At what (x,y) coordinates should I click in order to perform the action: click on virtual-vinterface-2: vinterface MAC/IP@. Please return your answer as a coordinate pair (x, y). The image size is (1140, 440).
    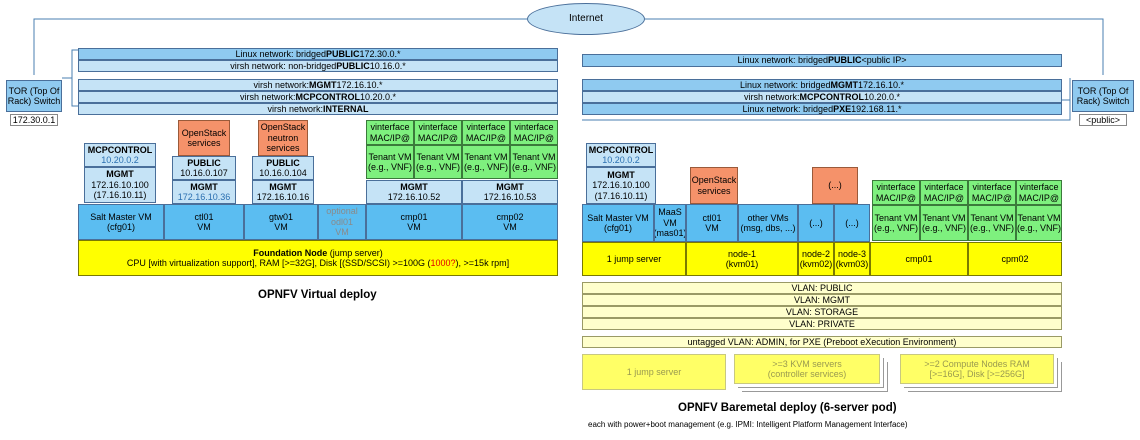
    Looking at the image, I should click on (438, 132).